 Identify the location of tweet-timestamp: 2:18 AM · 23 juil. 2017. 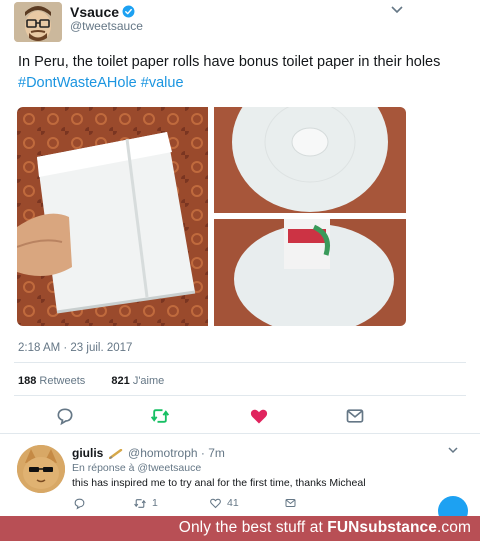
(75, 348).